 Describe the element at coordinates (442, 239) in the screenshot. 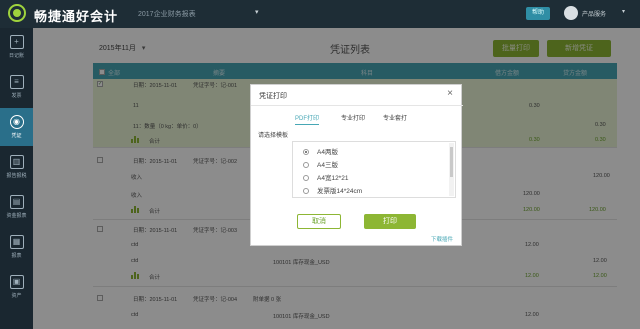

I see `download-plugin-link: 下载插件` at that location.